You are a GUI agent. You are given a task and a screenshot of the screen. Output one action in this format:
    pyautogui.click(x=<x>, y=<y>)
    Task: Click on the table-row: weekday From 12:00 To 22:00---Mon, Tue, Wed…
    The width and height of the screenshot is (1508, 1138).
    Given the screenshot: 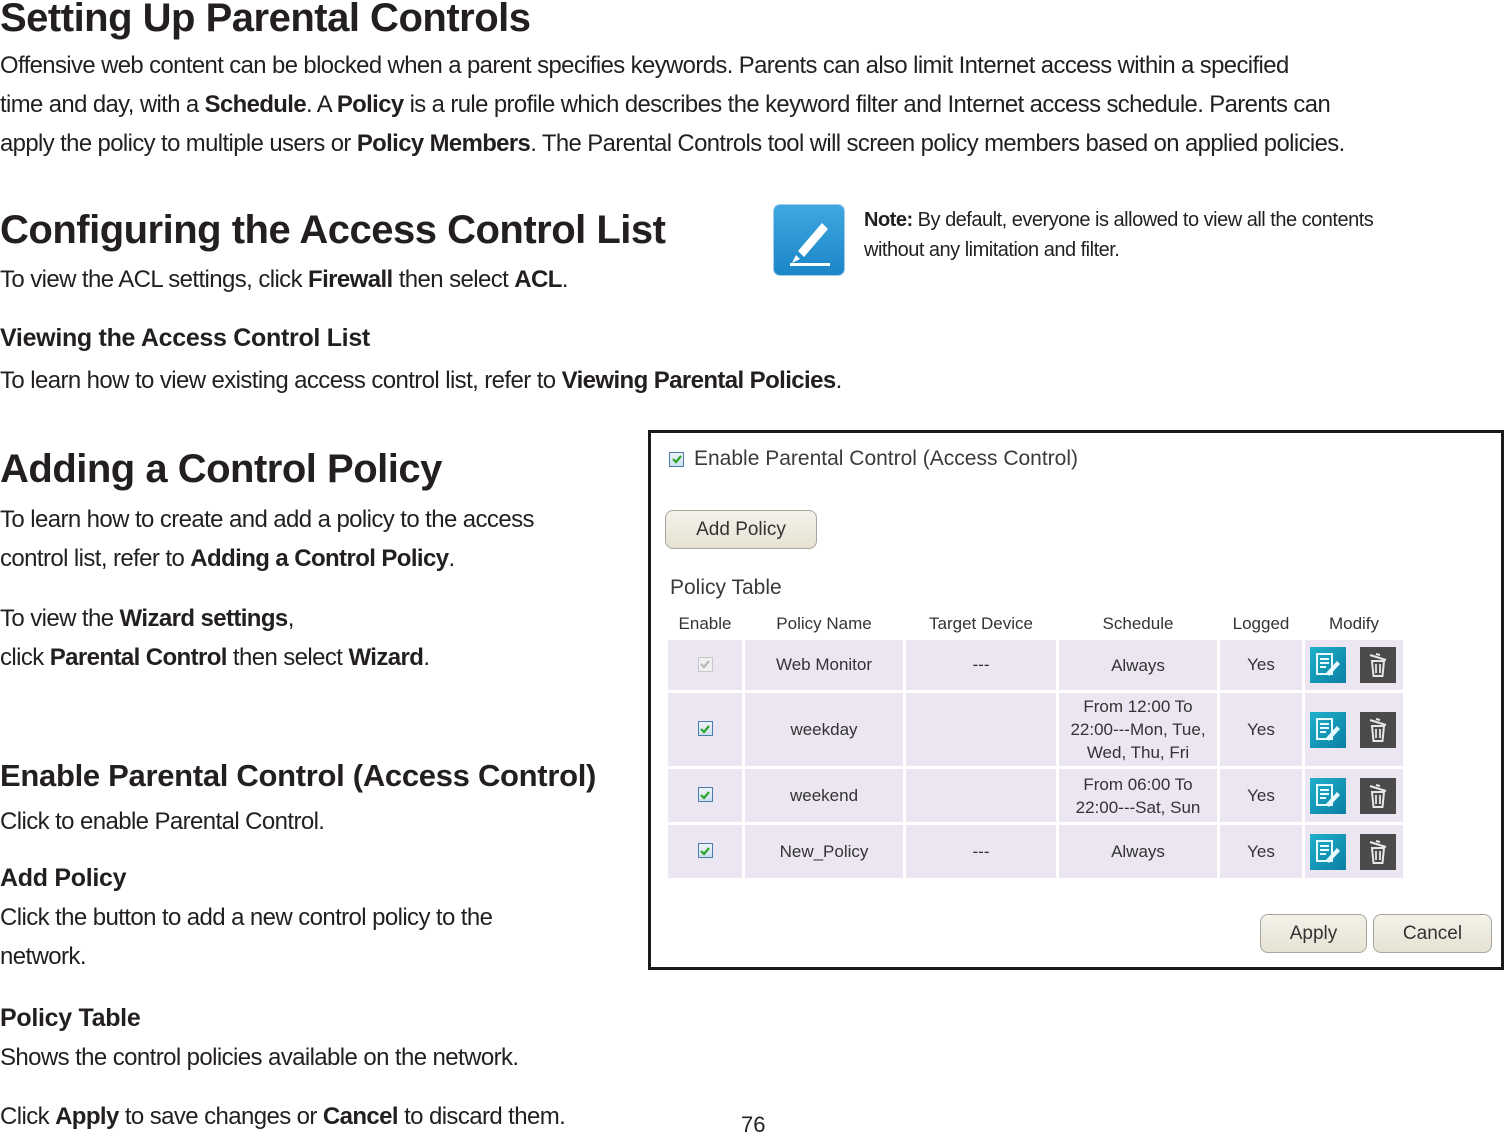 What is the action you would take?
    pyautogui.click(x=1035, y=729)
    